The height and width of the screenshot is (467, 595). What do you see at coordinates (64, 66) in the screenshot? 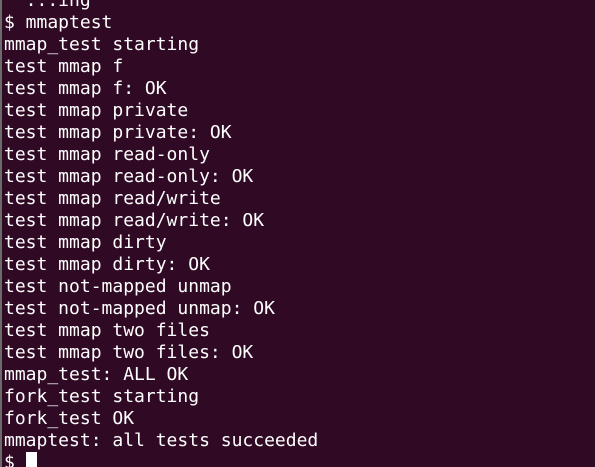
I see `output-line: test mmap f` at bounding box center [64, 66].